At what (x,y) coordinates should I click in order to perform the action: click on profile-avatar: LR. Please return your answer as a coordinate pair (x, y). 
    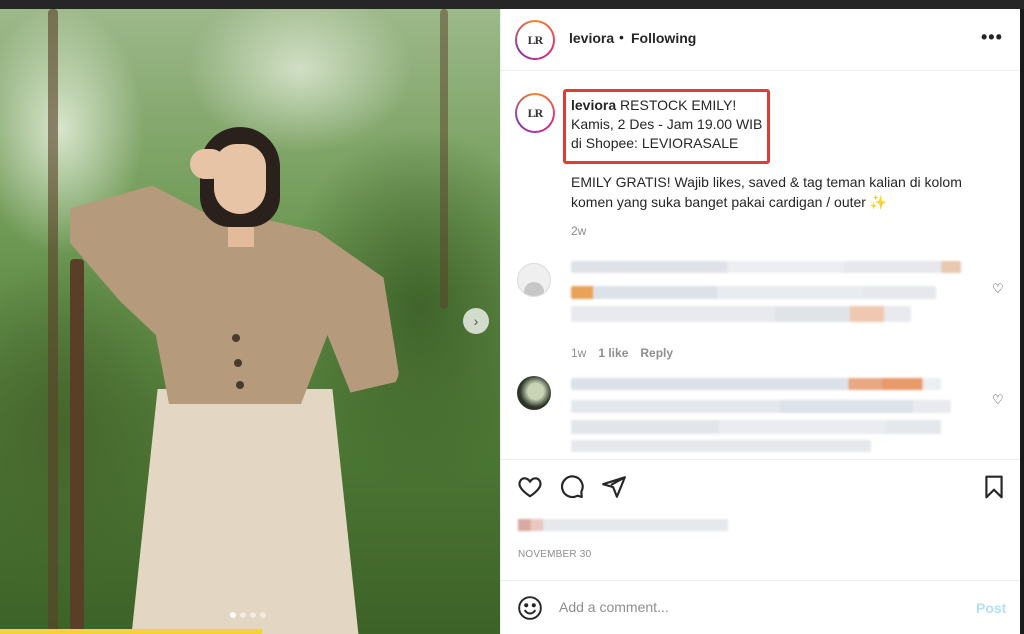
    Looking at the image, I should click on (535, 40).